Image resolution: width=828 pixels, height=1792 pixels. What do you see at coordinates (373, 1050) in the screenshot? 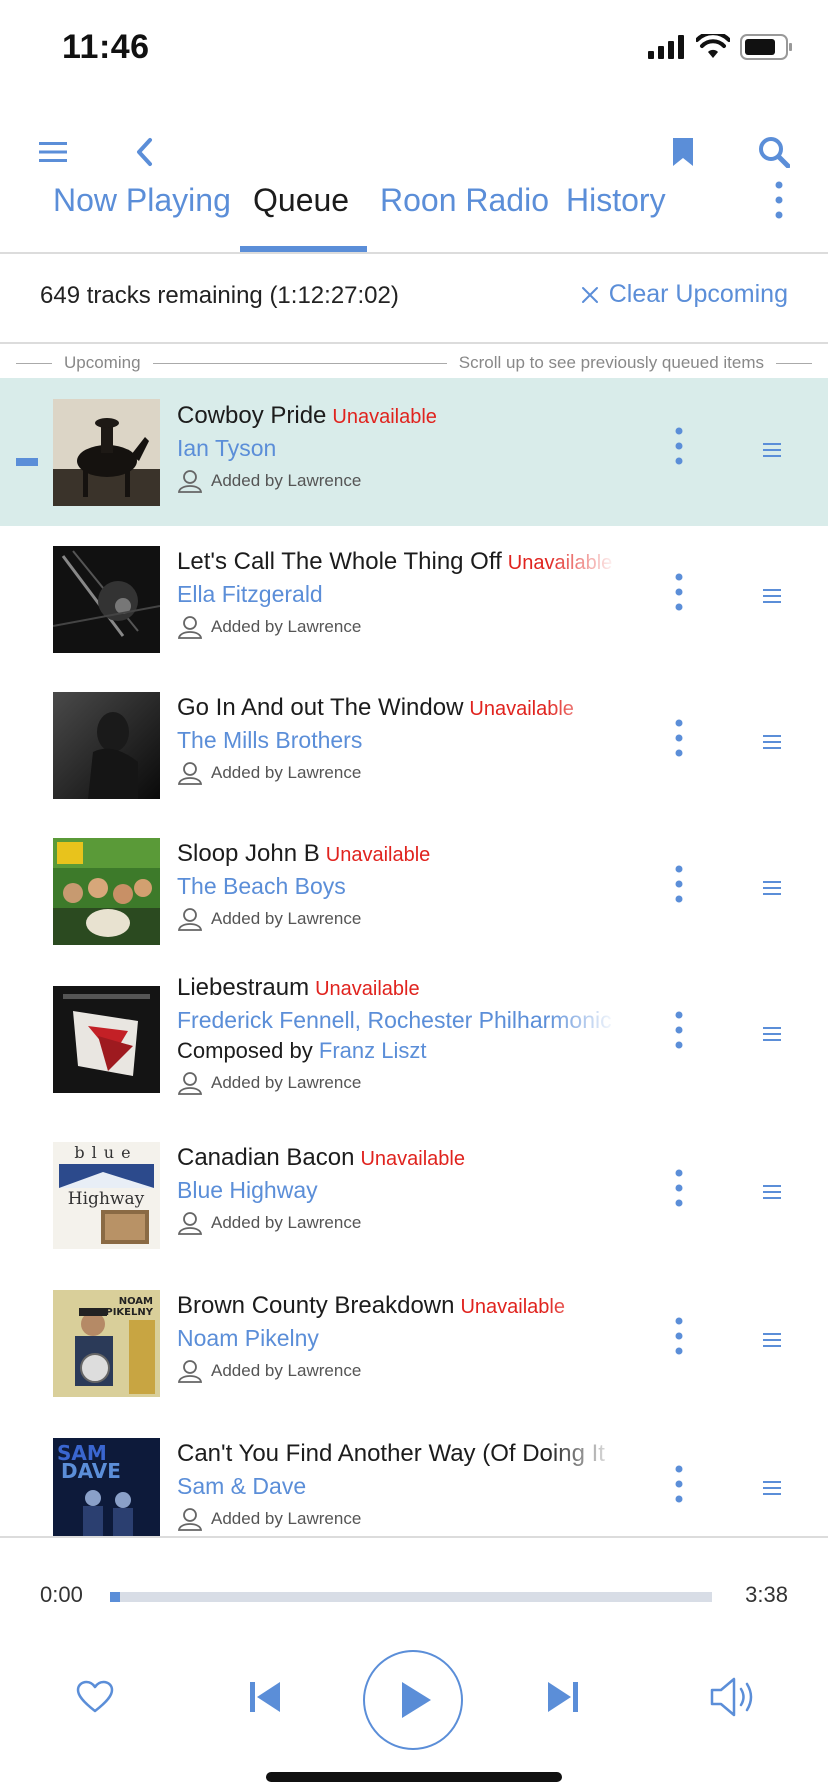
I see `composer-link: Franz Liszt` at bounding box center [373, 1050].